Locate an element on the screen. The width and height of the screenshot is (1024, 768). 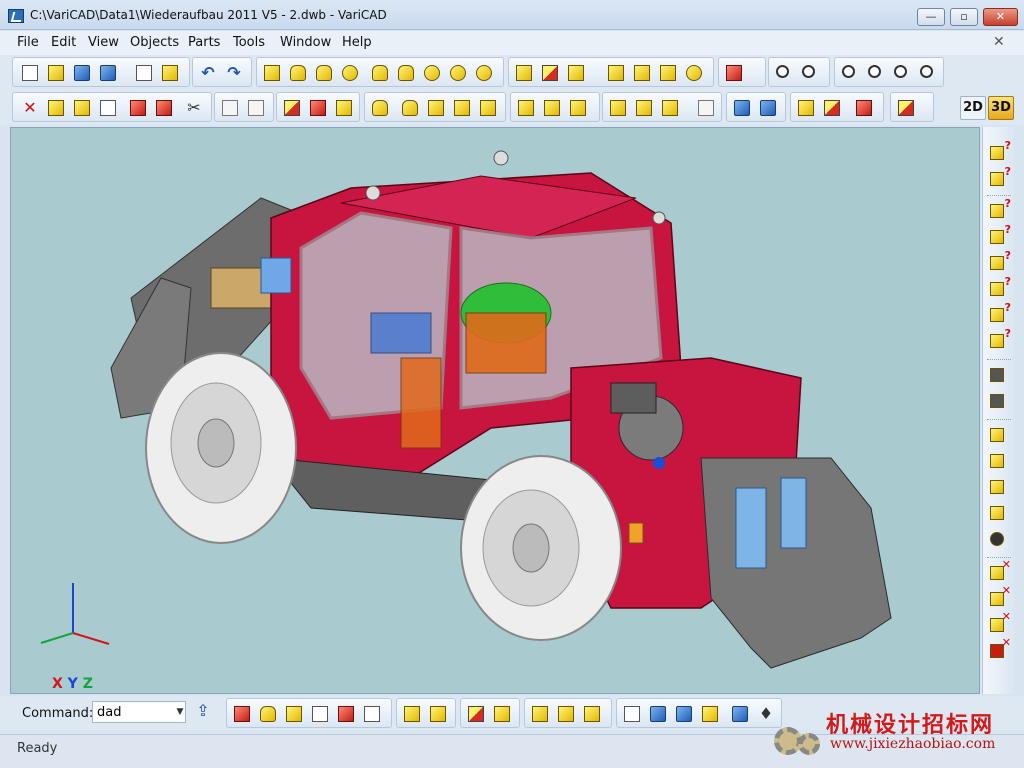
move-down-icon is located at coordinates (999, 435).